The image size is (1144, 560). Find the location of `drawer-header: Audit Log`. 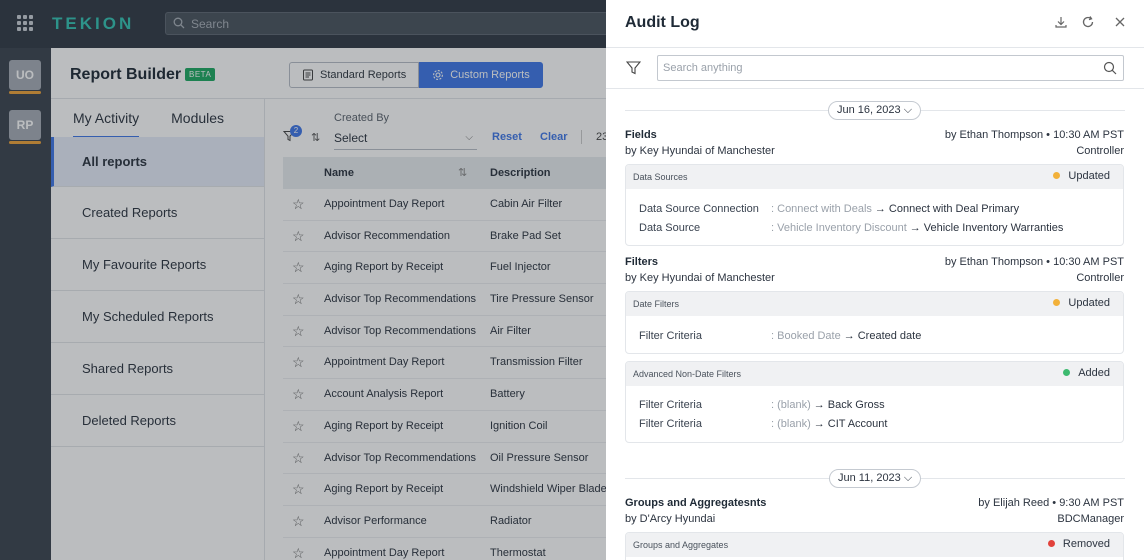

drawer-header: Audit Log is located at coordinates (875, 24).